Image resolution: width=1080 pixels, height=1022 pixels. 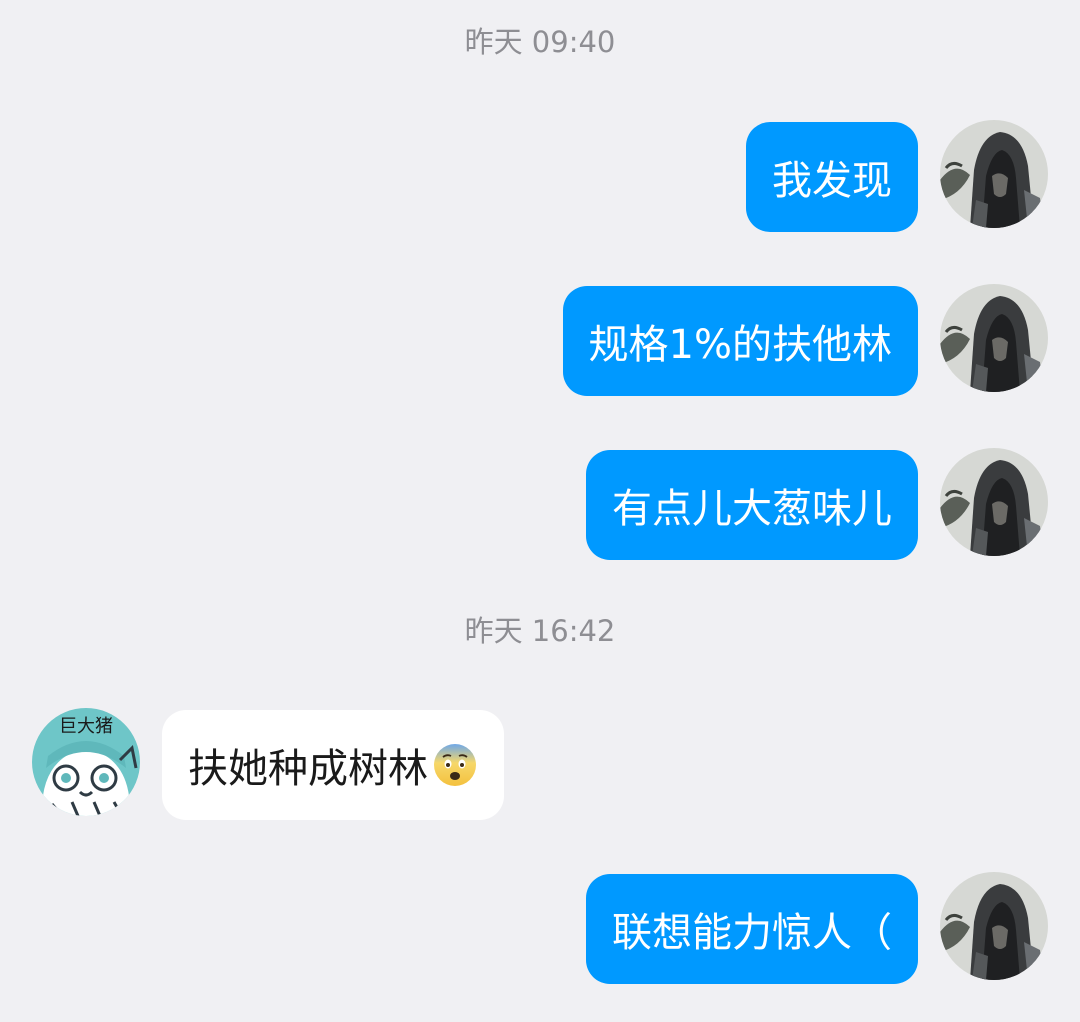 I want to click on message-text: 我发现, so click(x=832, y=181).